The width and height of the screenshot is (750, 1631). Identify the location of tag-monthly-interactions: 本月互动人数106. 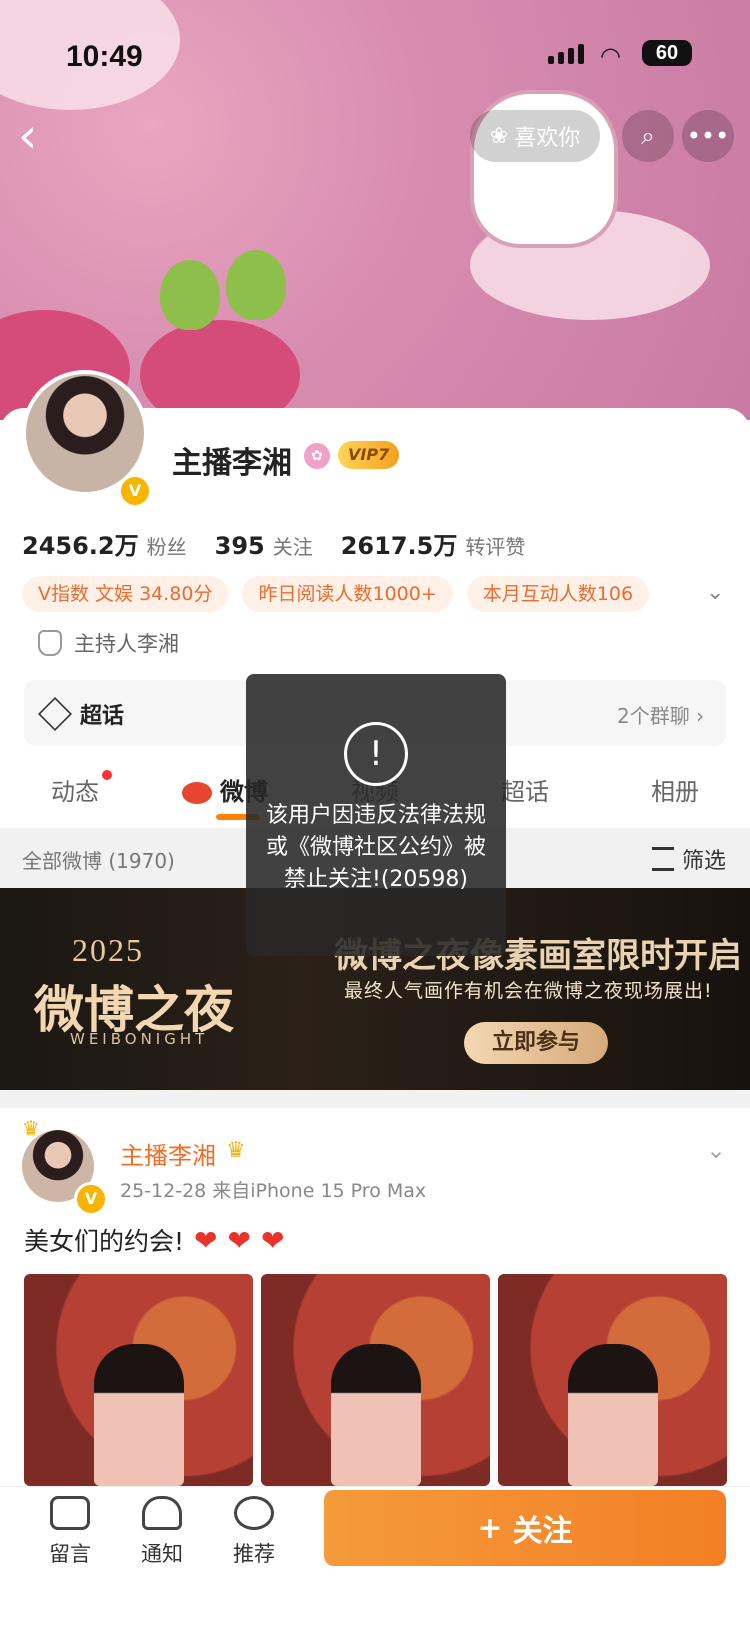
(558, 594).